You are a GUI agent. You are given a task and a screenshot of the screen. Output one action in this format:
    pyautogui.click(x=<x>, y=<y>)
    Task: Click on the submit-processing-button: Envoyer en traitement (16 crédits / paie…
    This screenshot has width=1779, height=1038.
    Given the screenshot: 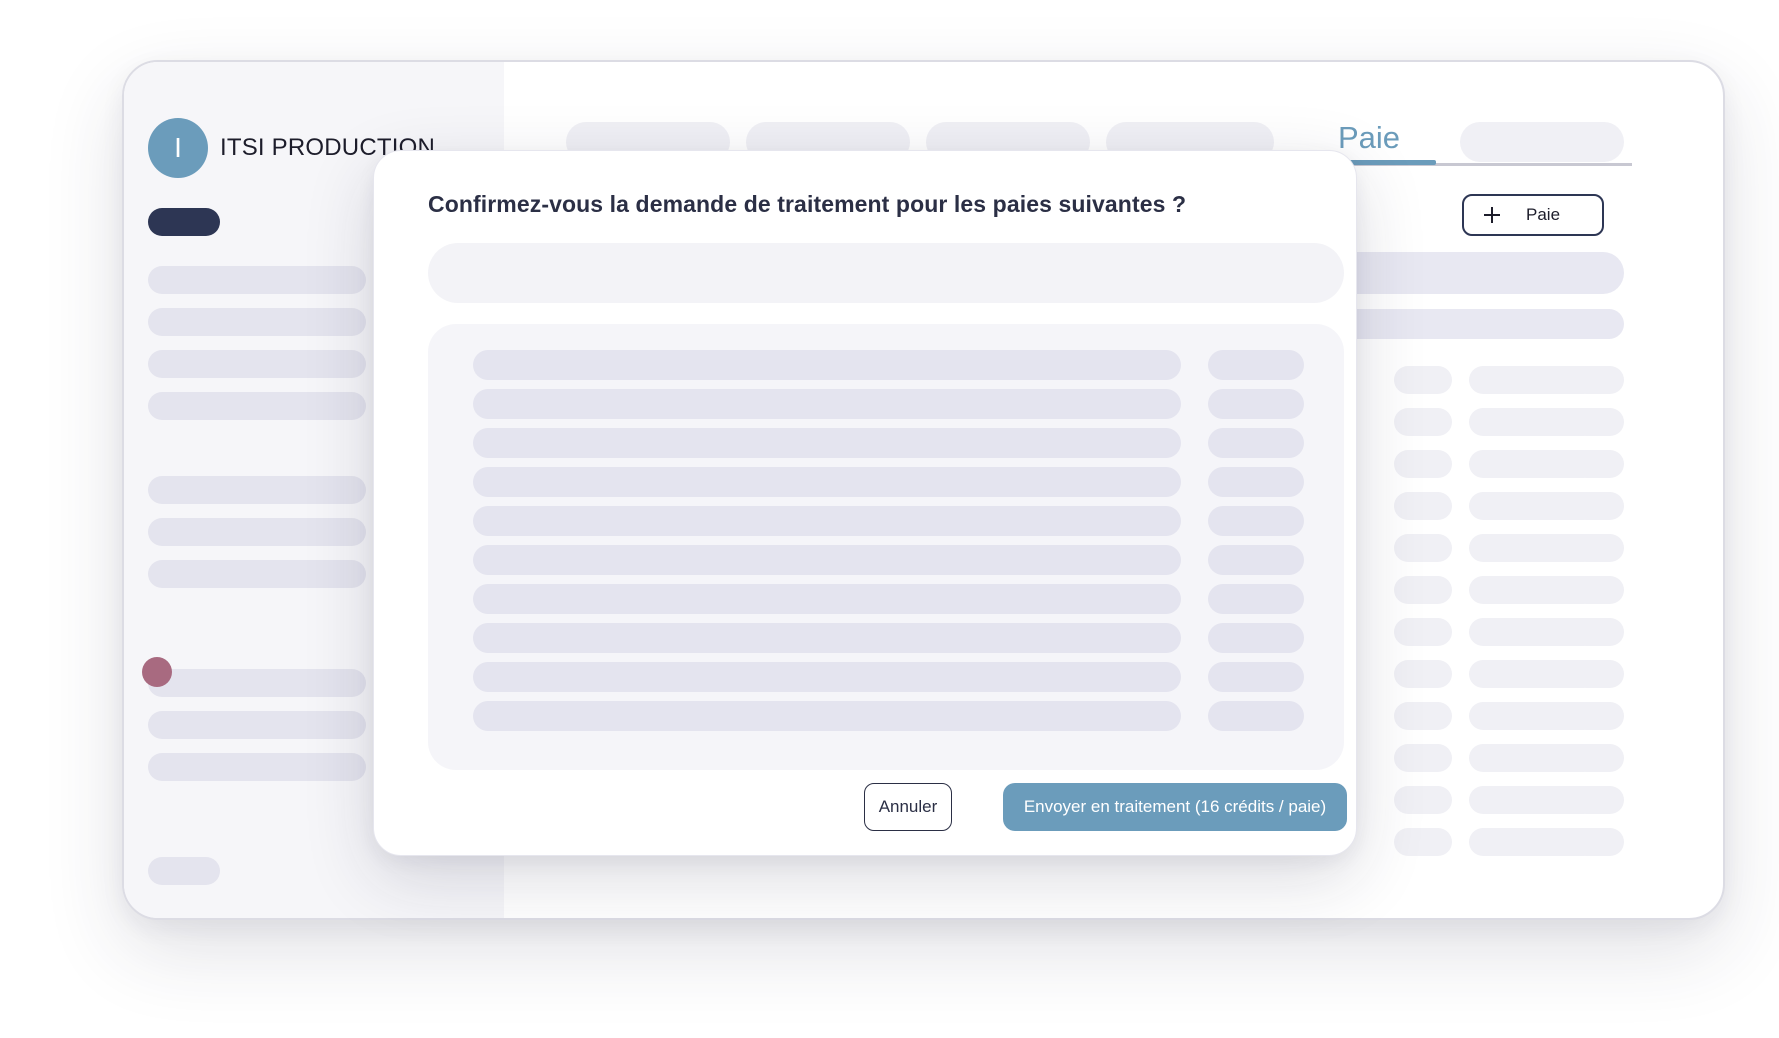 What is the action you would take?
    pyautogui.click(x=1175, y=807)
    